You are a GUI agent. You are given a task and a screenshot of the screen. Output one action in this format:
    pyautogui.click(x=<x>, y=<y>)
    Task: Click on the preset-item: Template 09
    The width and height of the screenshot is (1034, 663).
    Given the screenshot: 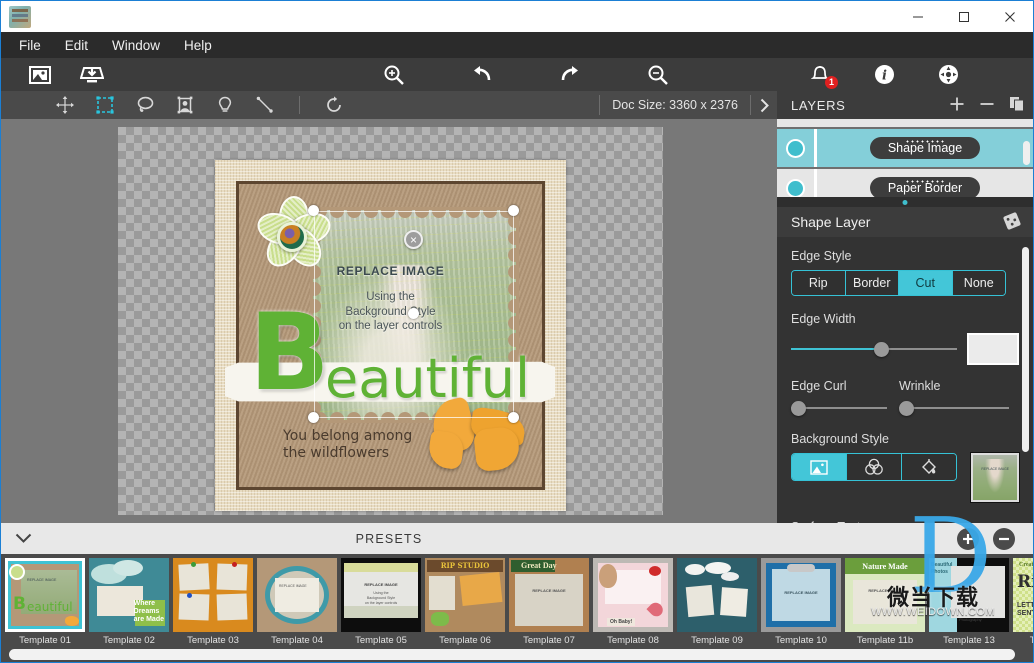 What is the action you would take?
    pyautogui.click(x=717, y=602)
    